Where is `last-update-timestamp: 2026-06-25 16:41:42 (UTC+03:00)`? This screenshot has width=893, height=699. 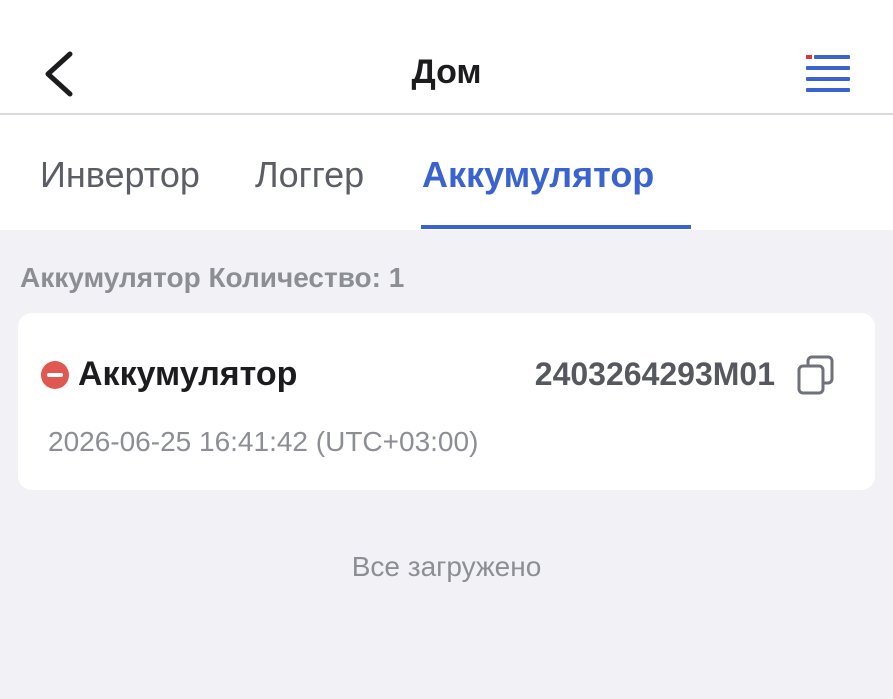 last-update-timestamp: 2026-06-25 16:41:42 (UTC+03:00) is located at coordinates (263, 441).